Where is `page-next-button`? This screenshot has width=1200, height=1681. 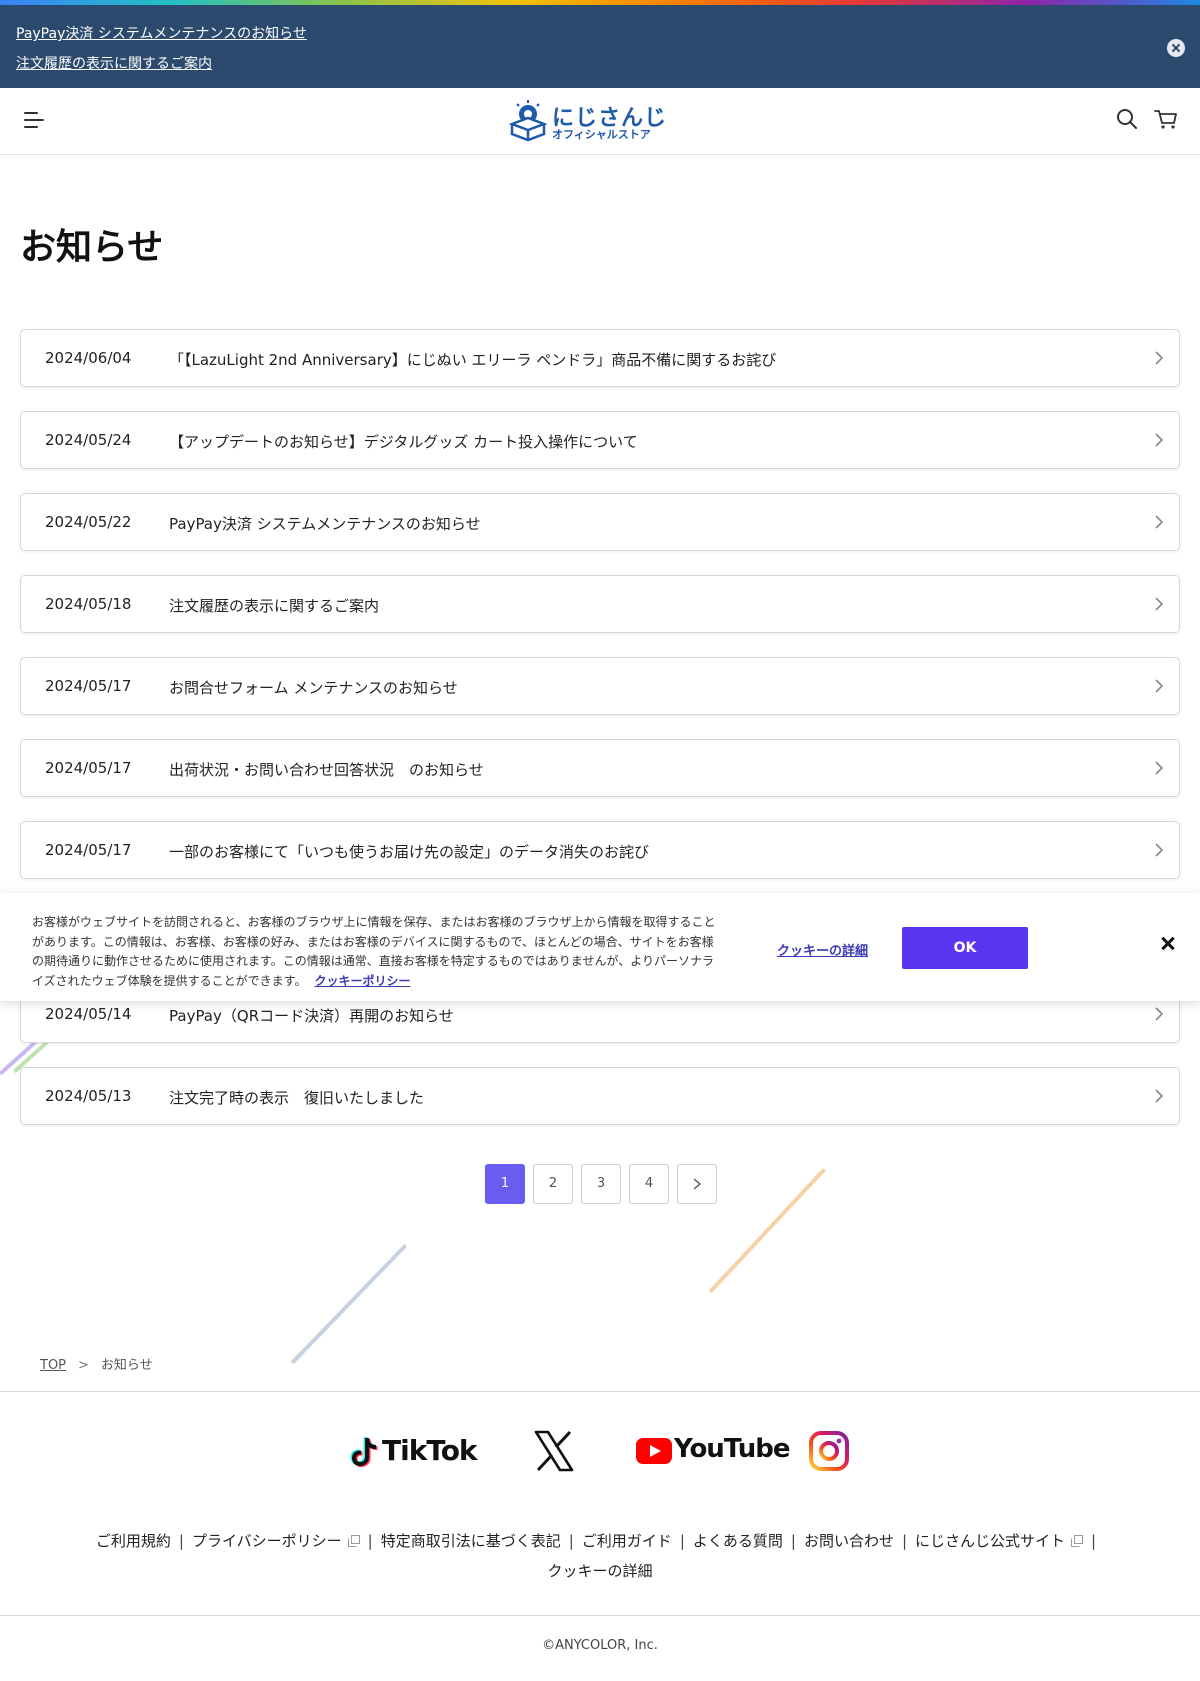 page-next-button is located at coordinates (697, 1184).